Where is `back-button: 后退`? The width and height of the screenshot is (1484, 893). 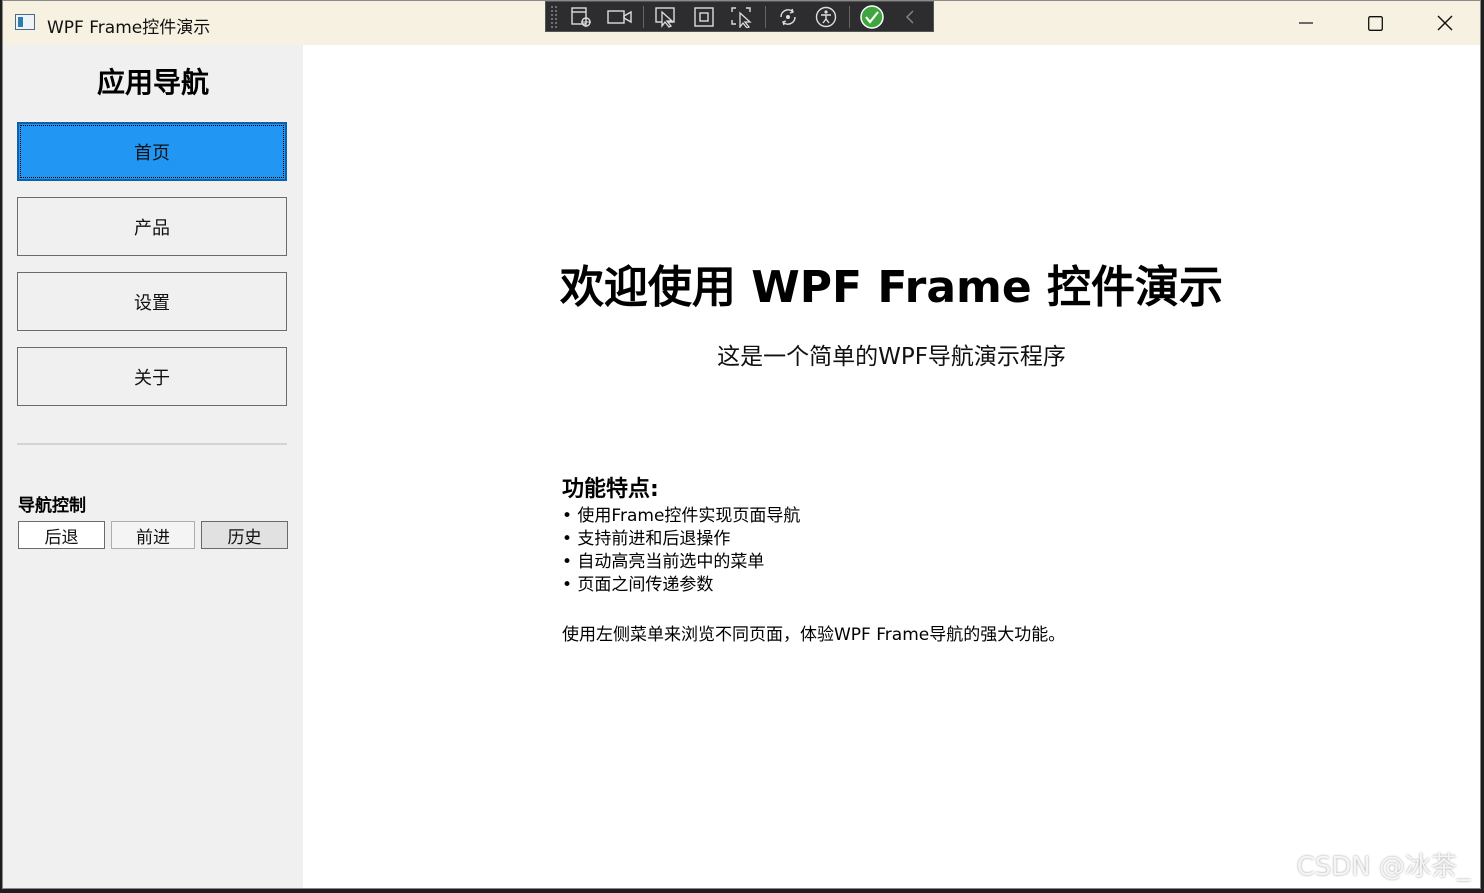
back-button: 后退 is located at coordinates (61, 535).